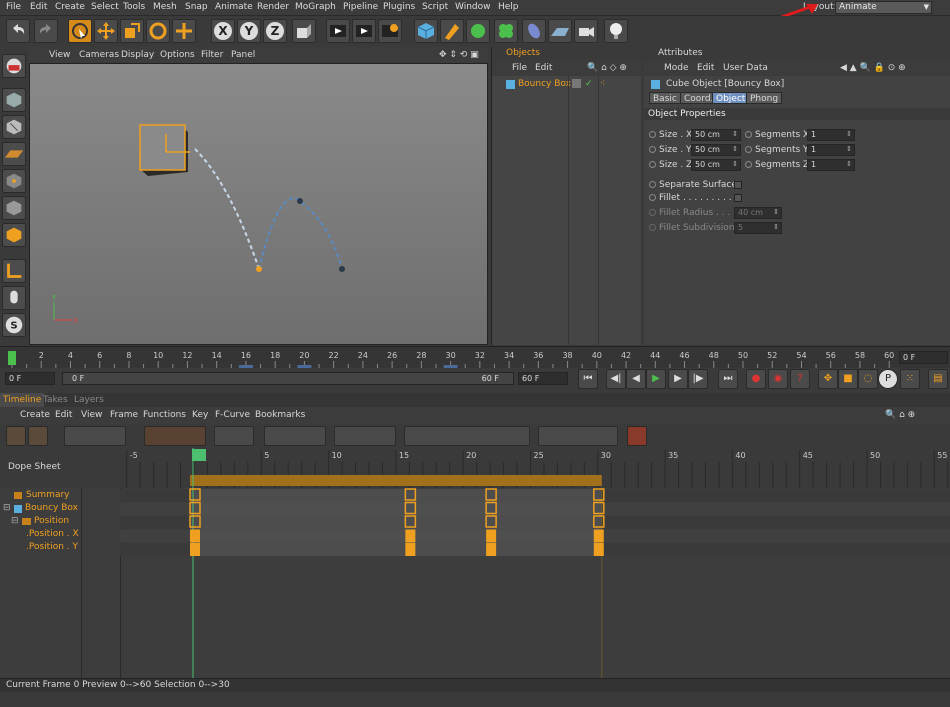 Image resolution: width=950 pixels, height=707 pixels. Describe the element at coordinates (616, 379) in the screenshot. I see `previous-key-button: ◀|` at that location.